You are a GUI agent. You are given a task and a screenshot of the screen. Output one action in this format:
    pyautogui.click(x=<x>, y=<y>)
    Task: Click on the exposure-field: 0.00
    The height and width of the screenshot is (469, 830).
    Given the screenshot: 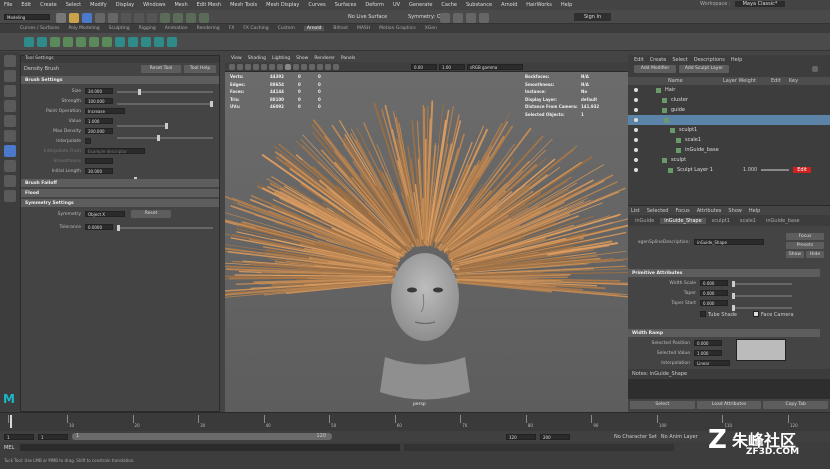 What is the action you would take?
    pyautogui.click(x=424, y=66)
    